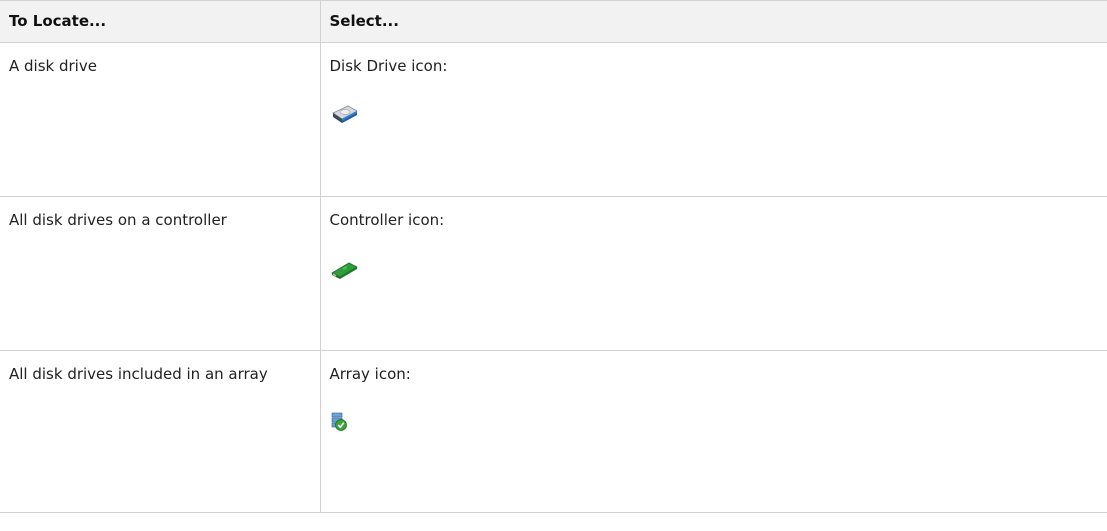 The image size is (1107, 531). I want to click on select-label: Disk Drive icon:, so click(388, 66).